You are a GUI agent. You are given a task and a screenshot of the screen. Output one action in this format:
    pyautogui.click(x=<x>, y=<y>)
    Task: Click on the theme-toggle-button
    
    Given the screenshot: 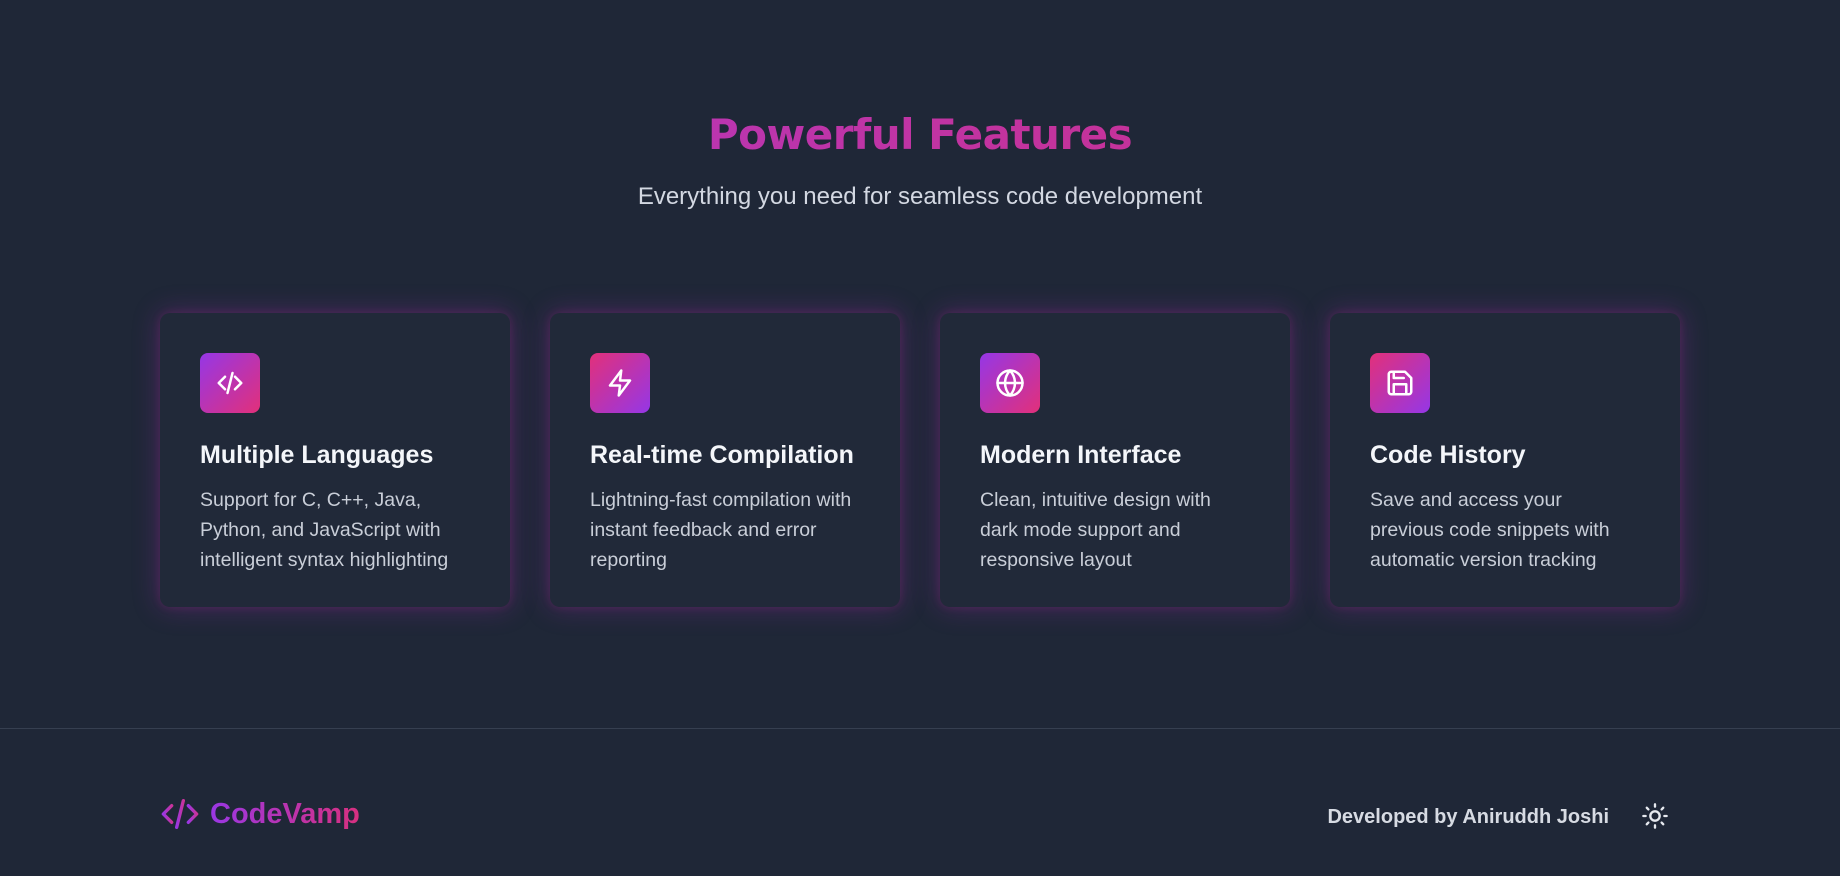 What is the action you would take?
    pyautogui.click(x=1655, y=816)
    